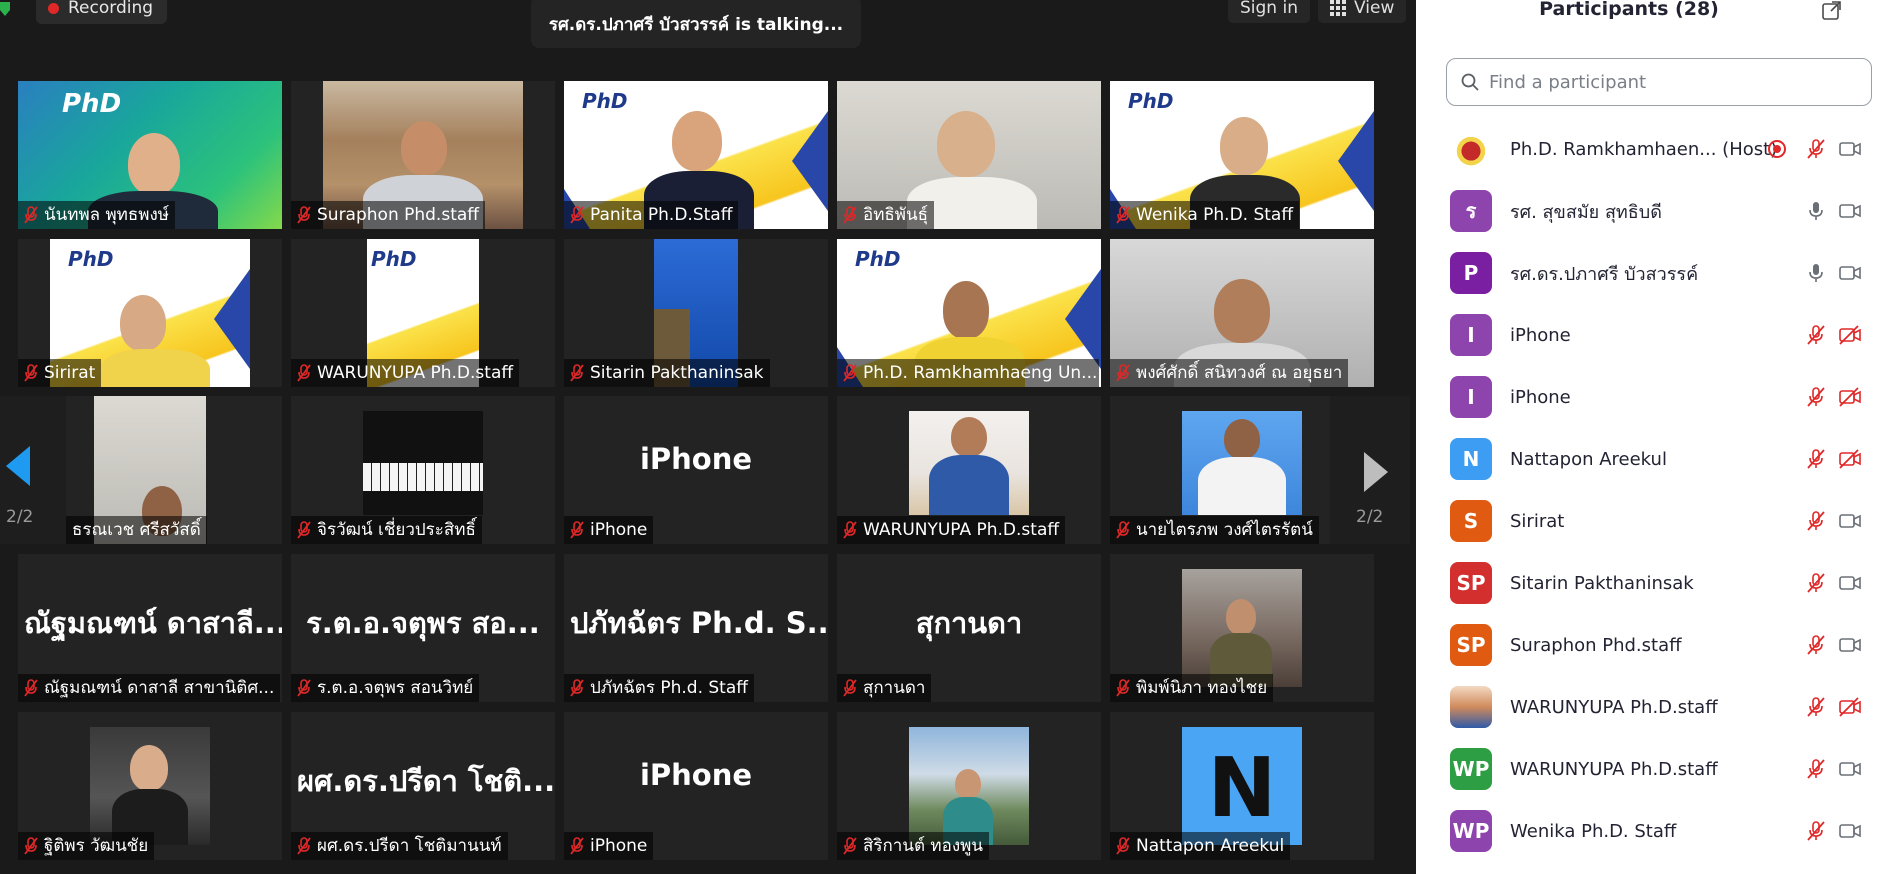  Describe the element at coordinates (1647, 211) in the screenshot. I see `participant-row: ร รศ. สุขสมัย สุทธิบดี` at that location.